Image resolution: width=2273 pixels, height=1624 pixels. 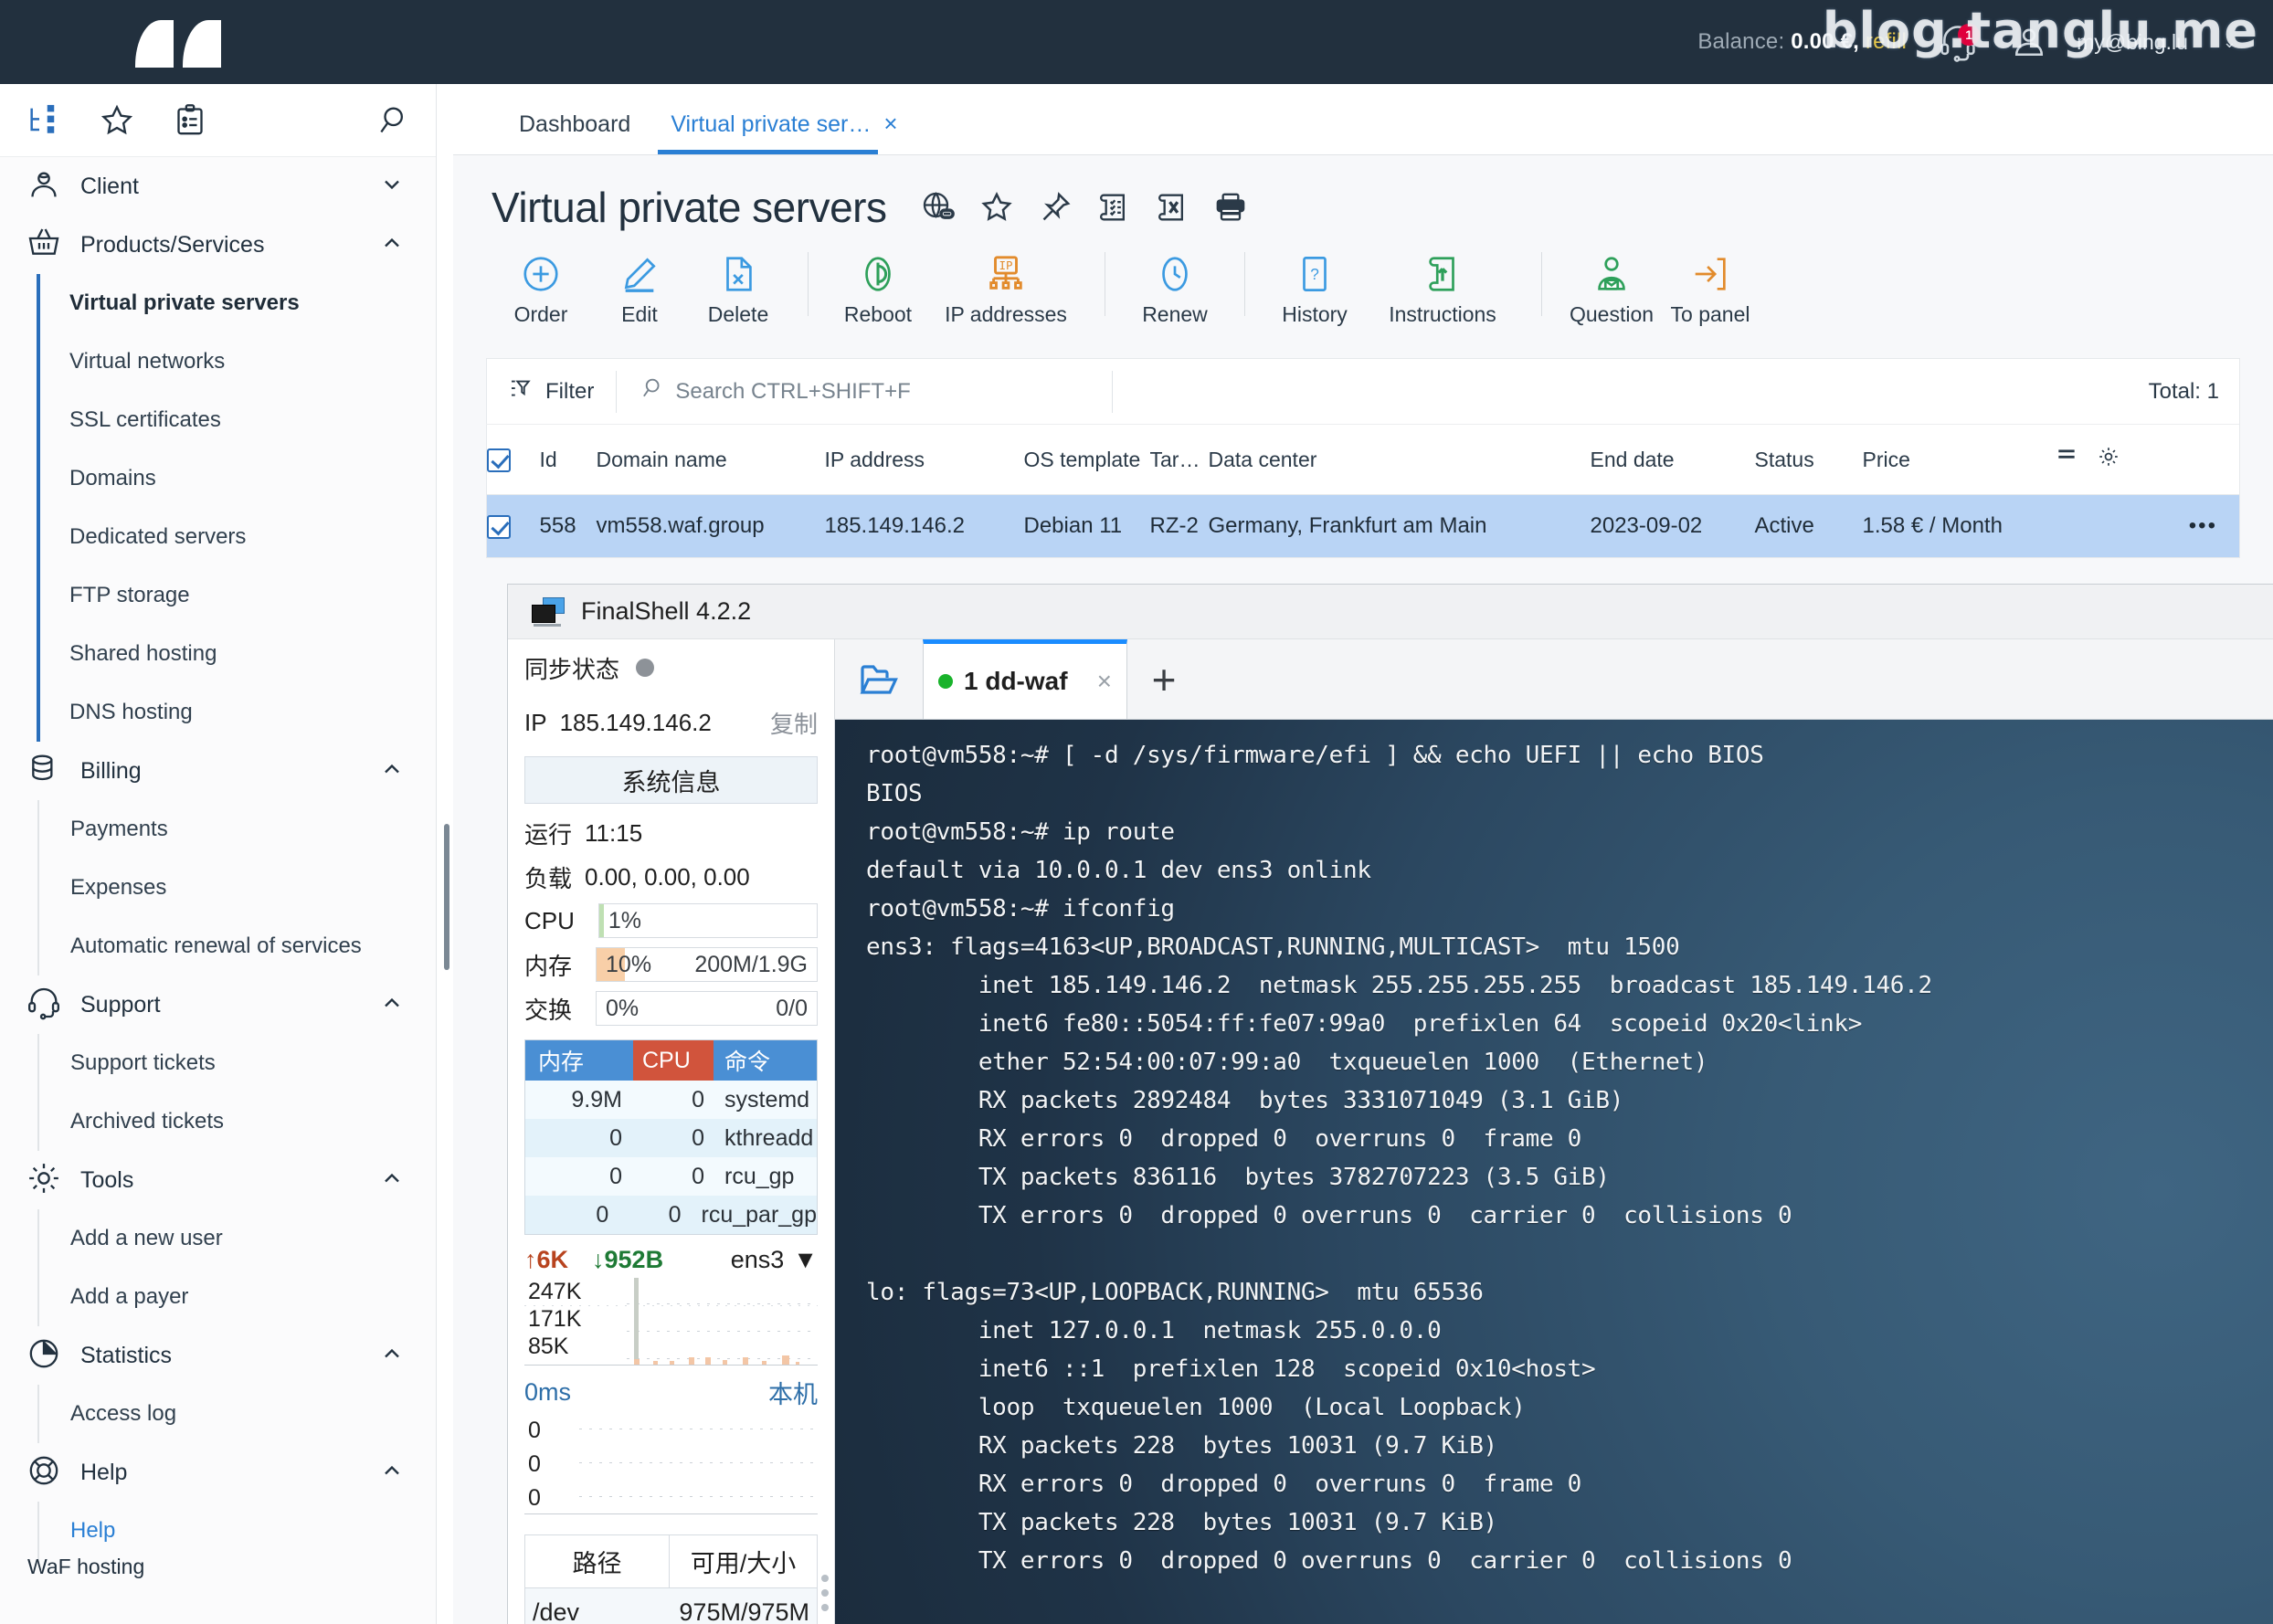 What do you see at coordinates (671, 1215) in the screenshot?
I see `process-row: 0 0 rcu_par_gp` at bounding box center [671, 1215].